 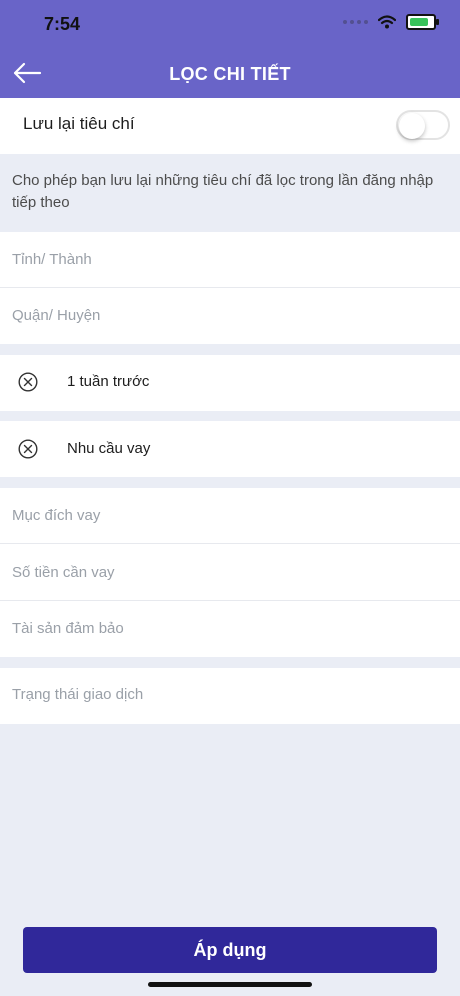 What do you see at coordinates (62, 24) in the screenshot?
I see `status-time: 7:54` at bounding box center [62, 24].